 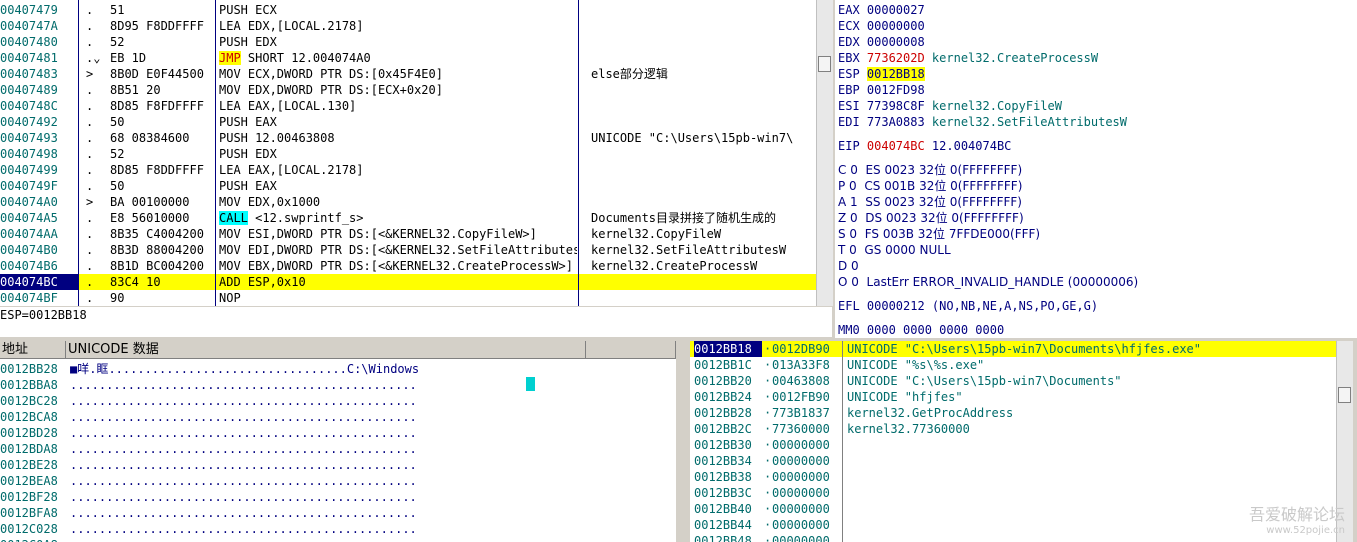 I want to click on register-row: MM0 0000 0000 0000 0000, so click(x=1097, y=330).